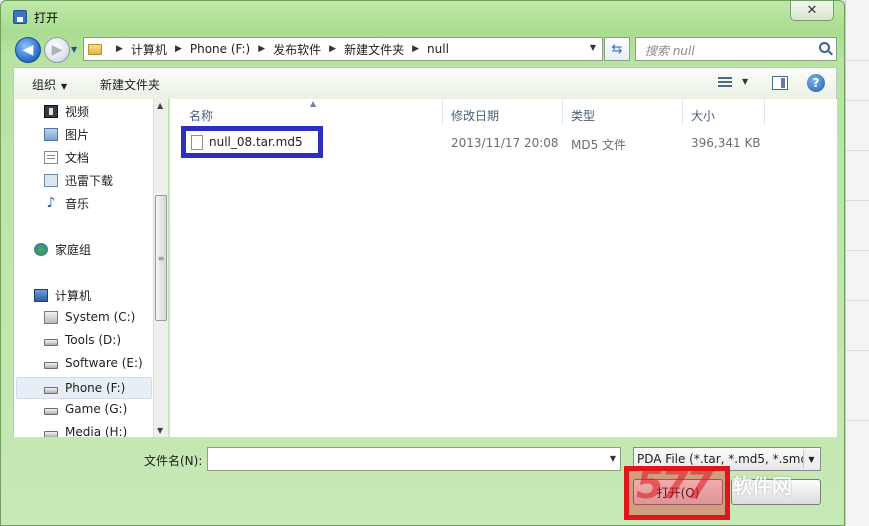 The height and width of the screenshot is (526, 869). I want to click on pictures-icon, so click(51, 134).